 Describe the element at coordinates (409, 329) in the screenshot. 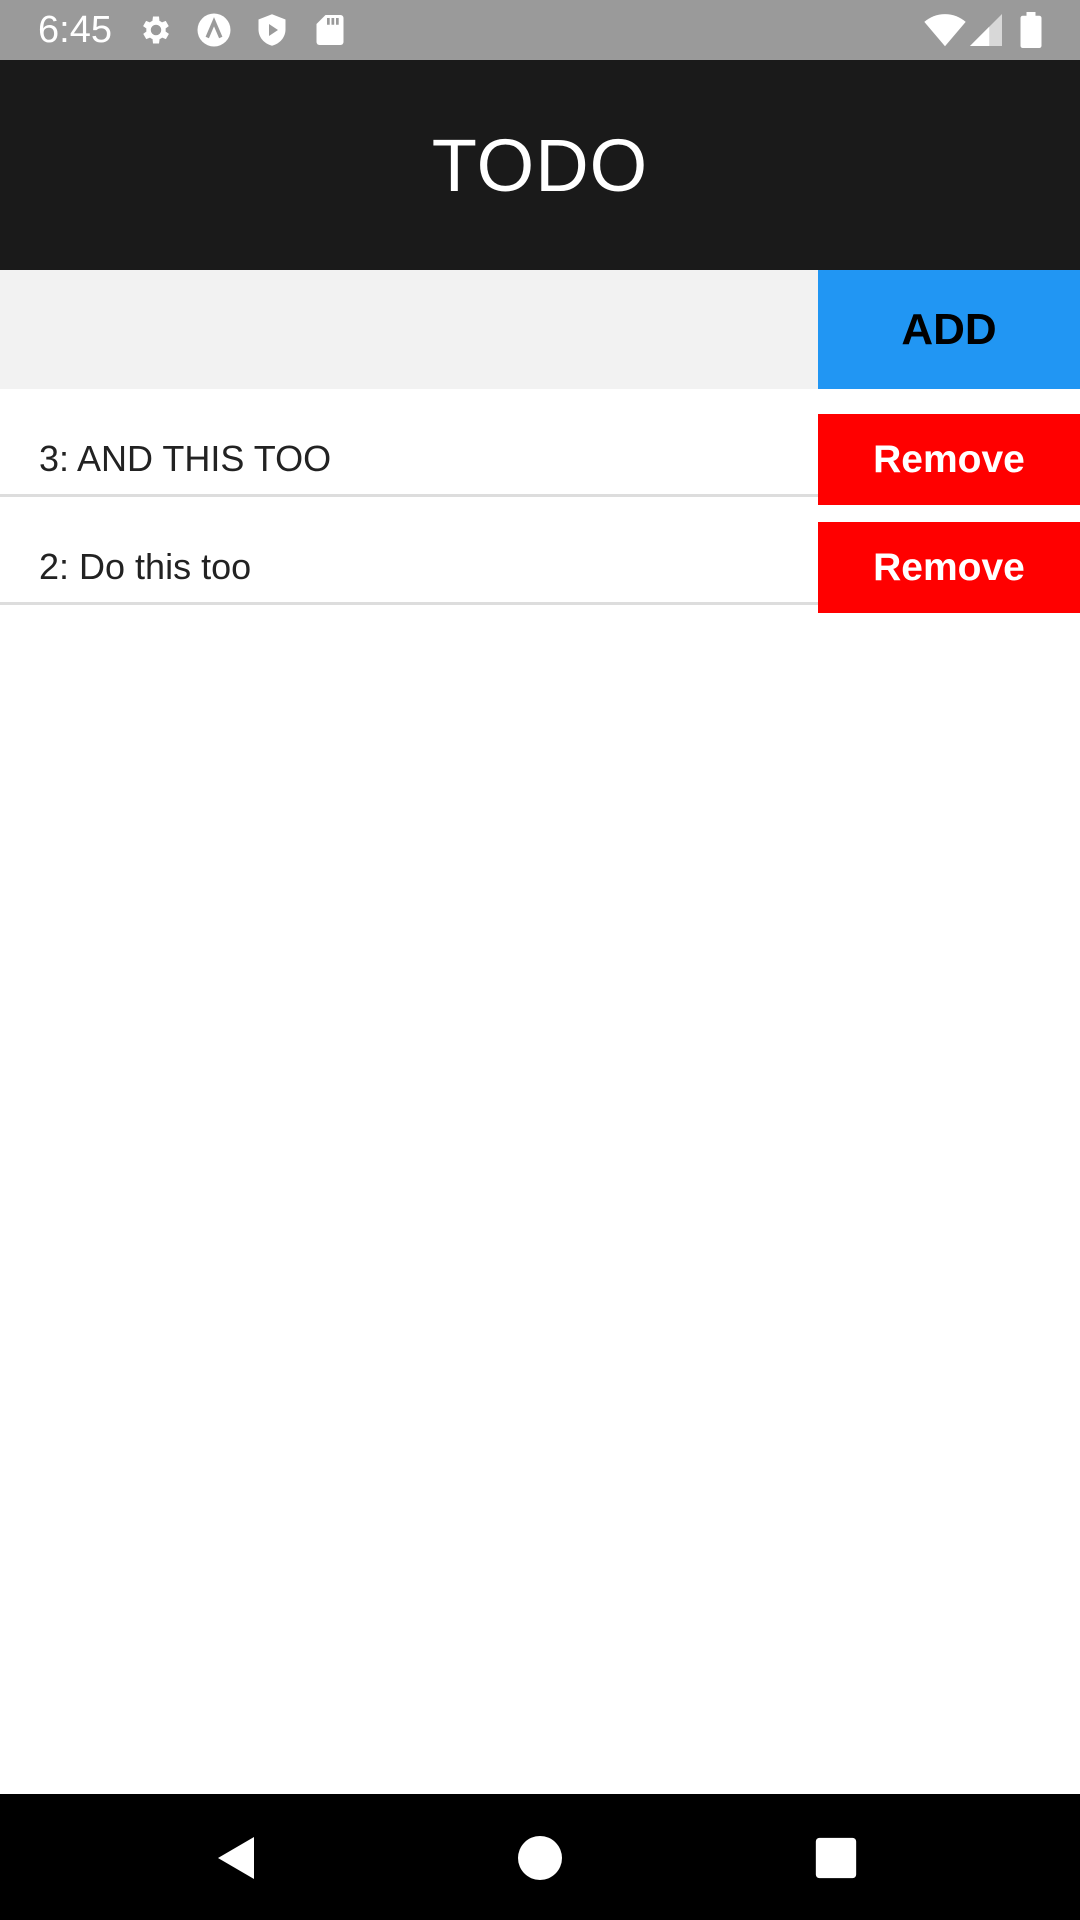

I see `todo-input` at that location.